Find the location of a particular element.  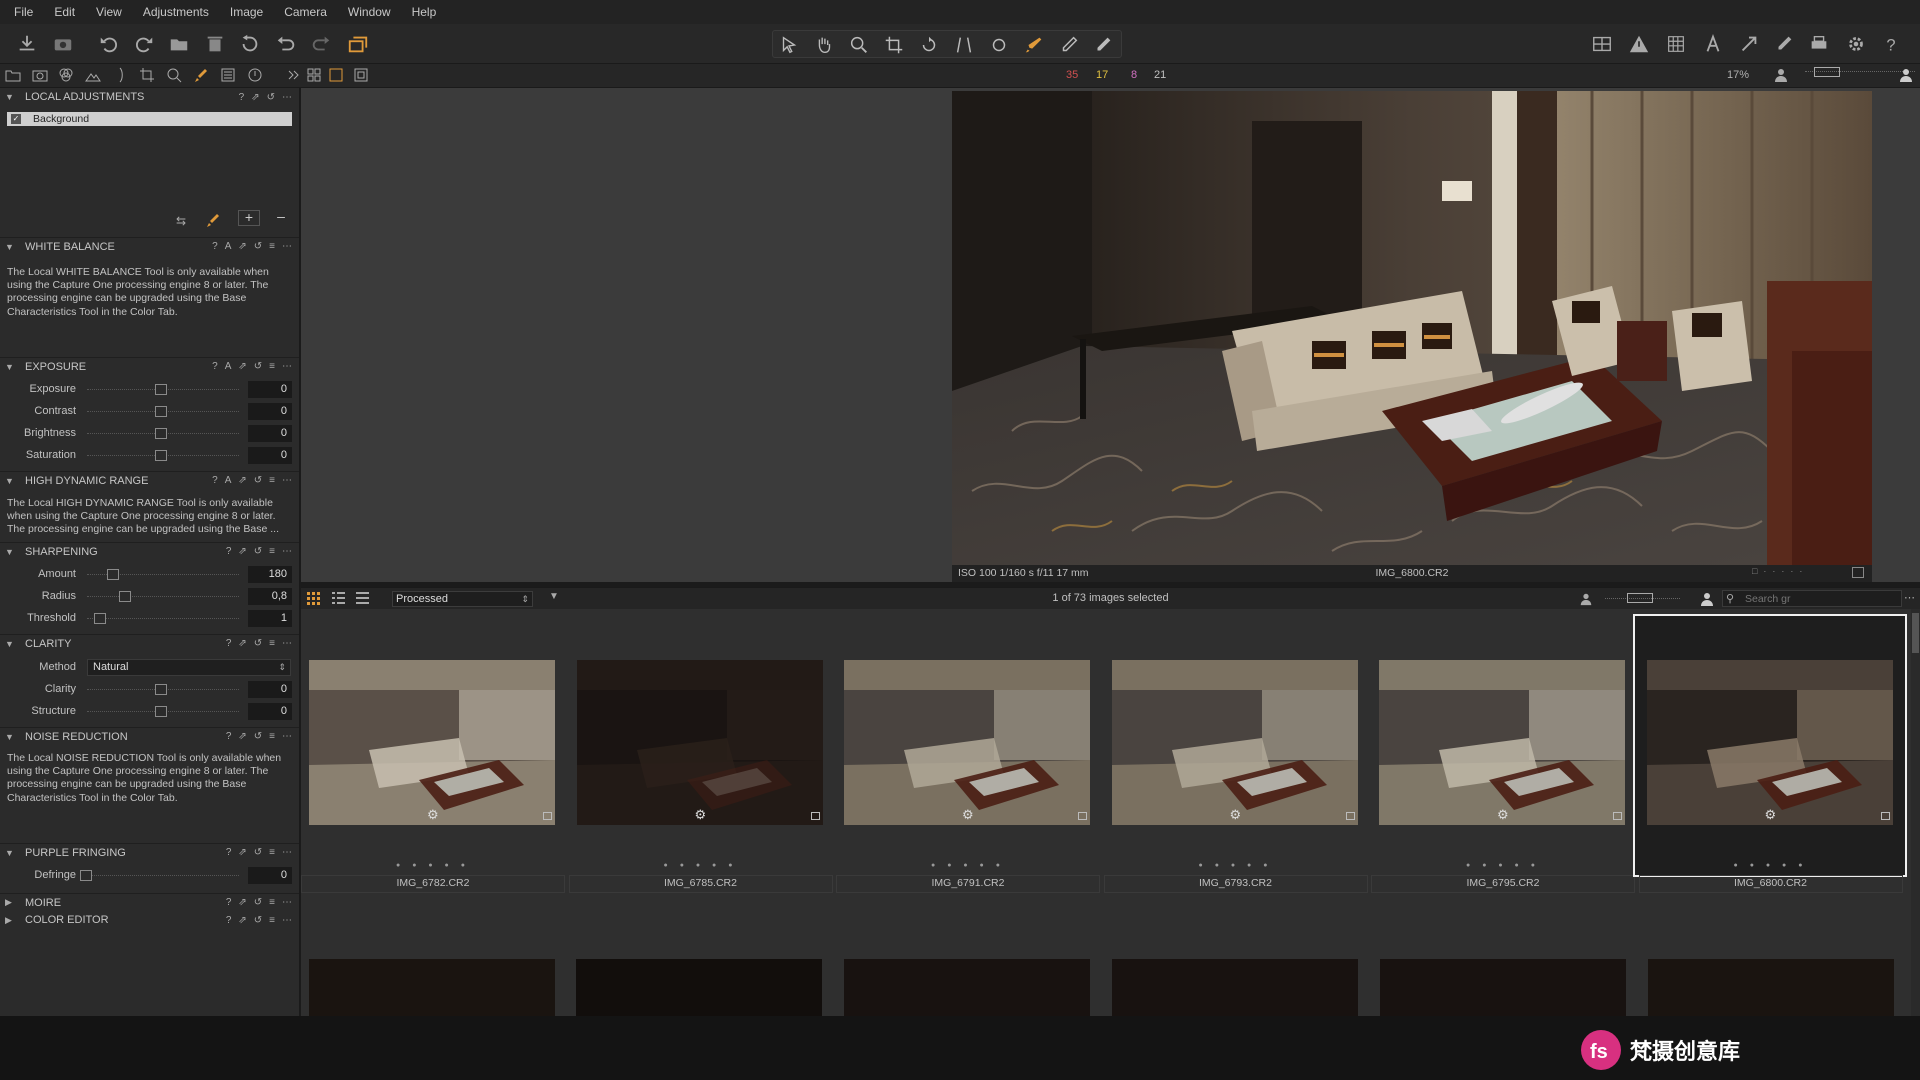

menu-file: File is located at coordinates (23, 12).